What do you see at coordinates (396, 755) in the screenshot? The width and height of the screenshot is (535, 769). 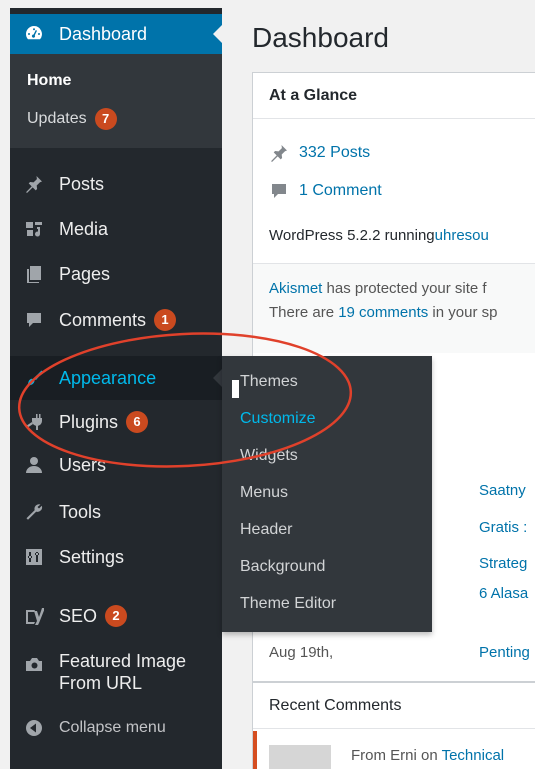 I see `recent-comment-from: From Erni on` at bounding box center [396, 755].